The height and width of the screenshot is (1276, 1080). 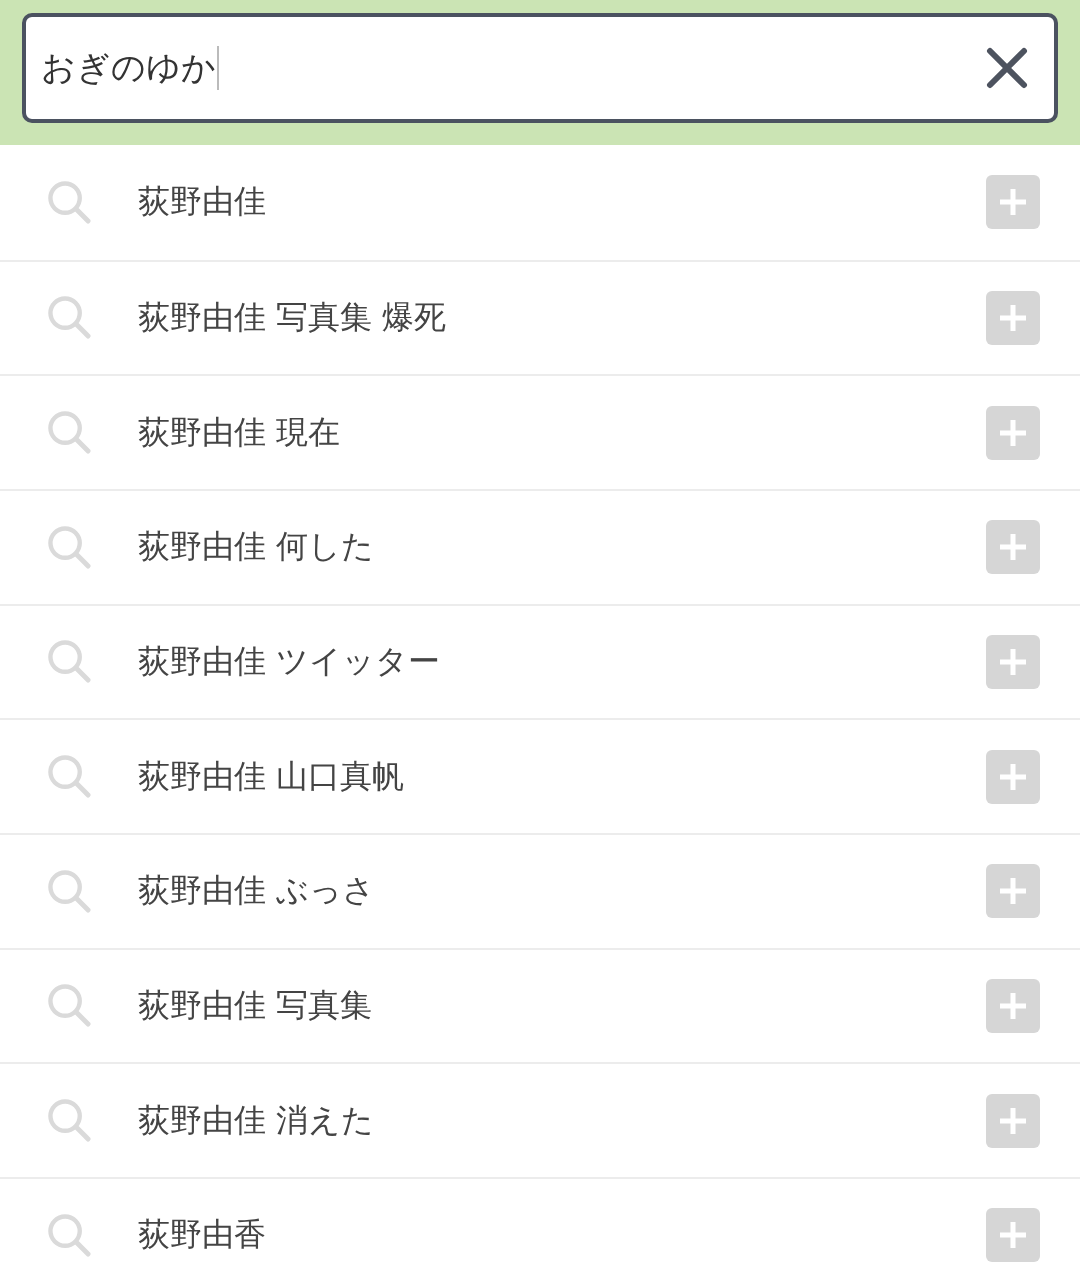 I want to click on suggestion-text: 荻野由佳 何した, so click(x=256, y=547).